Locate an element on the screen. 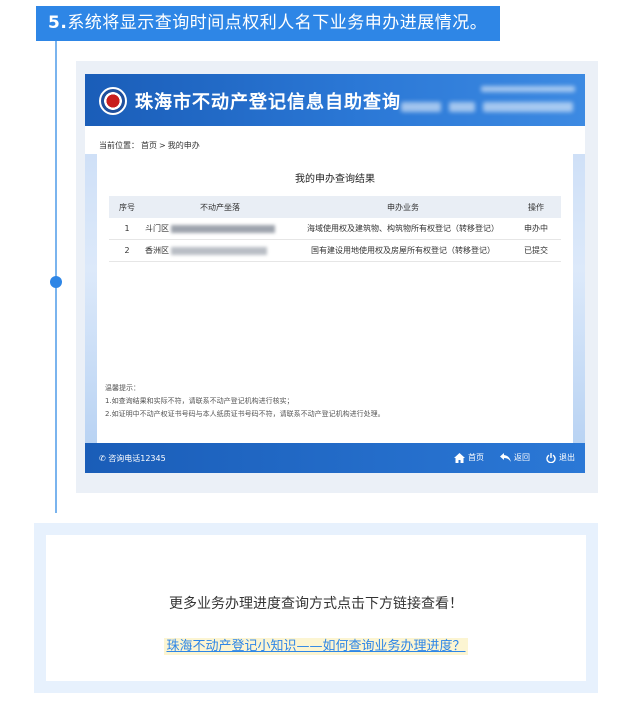 This screenshot has height=706, width=634. hotline: ✆ 咨询电话12345 is located at coordinates (132, 458).